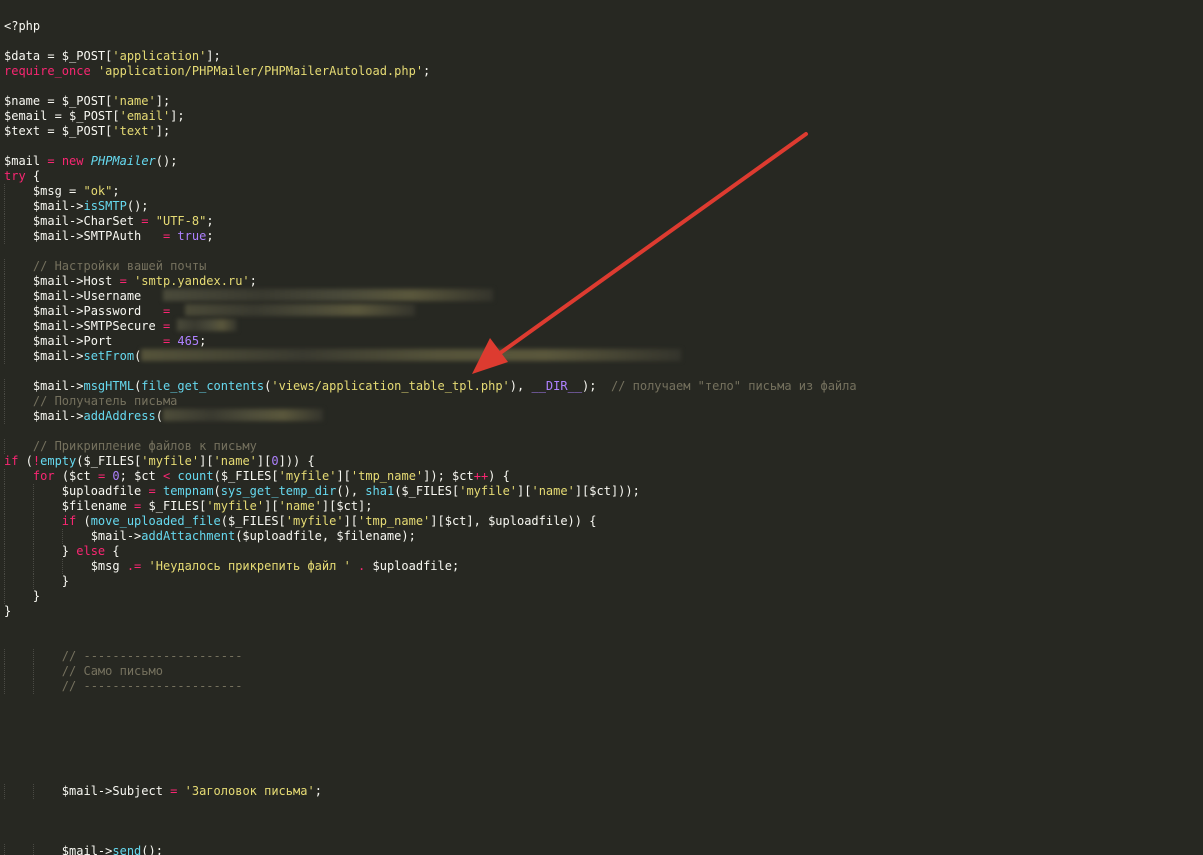  Describe the element at coordinates (430, 266) in the screenshot. I see `code-line: // Настройки вашей почты` at that location.